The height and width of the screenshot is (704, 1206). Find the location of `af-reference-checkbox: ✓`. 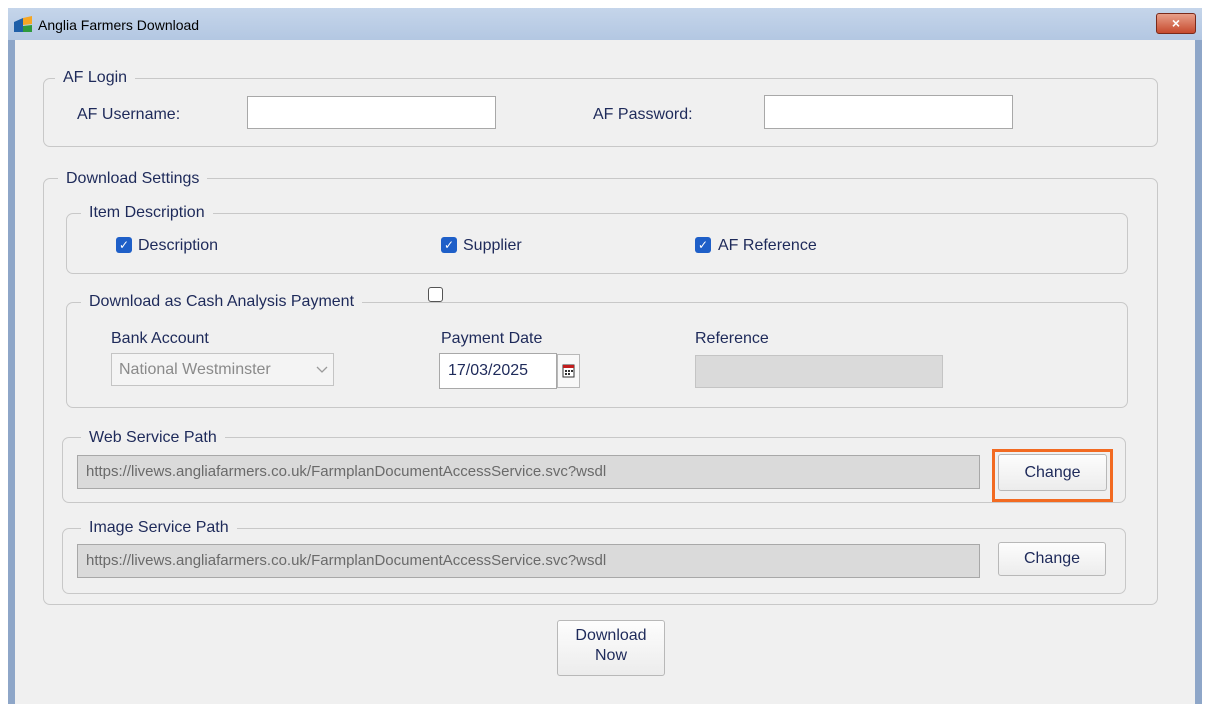

af-reference-checkbox: ✓ is located at coordinates (703, 245).